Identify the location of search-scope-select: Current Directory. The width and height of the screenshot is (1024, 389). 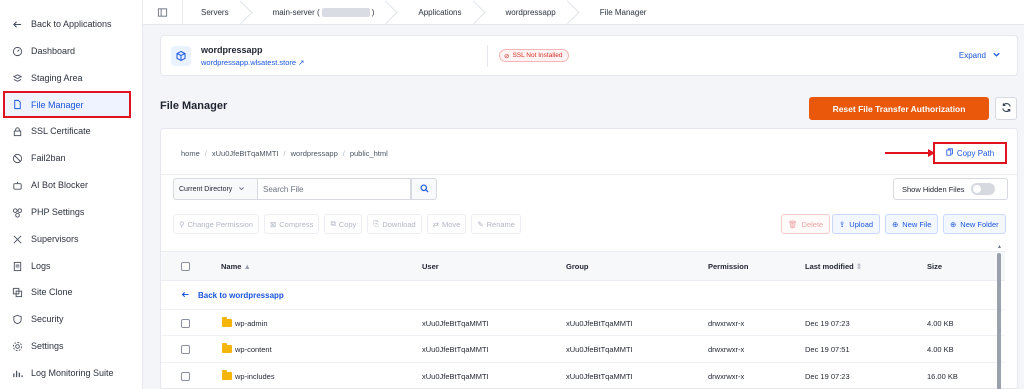
(215, 189).